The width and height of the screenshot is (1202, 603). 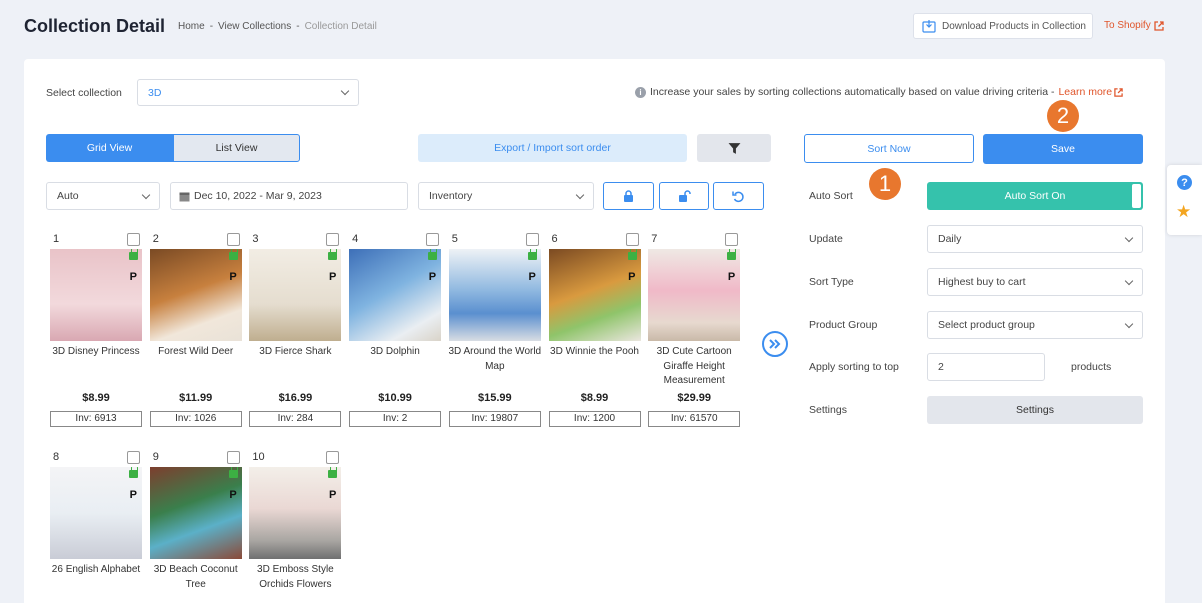 I want to click on product-name: 3D Winnie the Pooh, so click(x=594, y=351).